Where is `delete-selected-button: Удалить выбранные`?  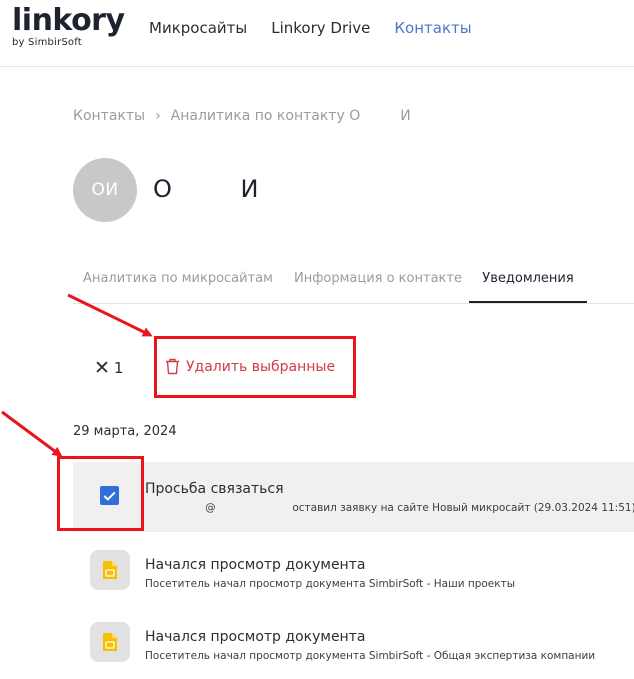 delete-selected-button: Удалить выбранные is located at coordinates (250, 366).